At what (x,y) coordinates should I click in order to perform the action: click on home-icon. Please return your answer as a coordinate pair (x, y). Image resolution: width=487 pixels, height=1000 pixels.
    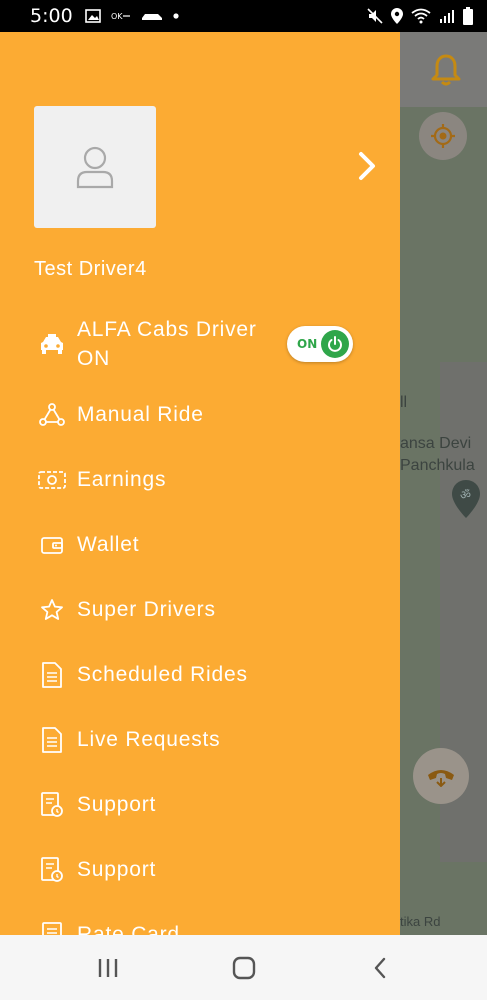
    Looking at the image, I should click on (244, 968).